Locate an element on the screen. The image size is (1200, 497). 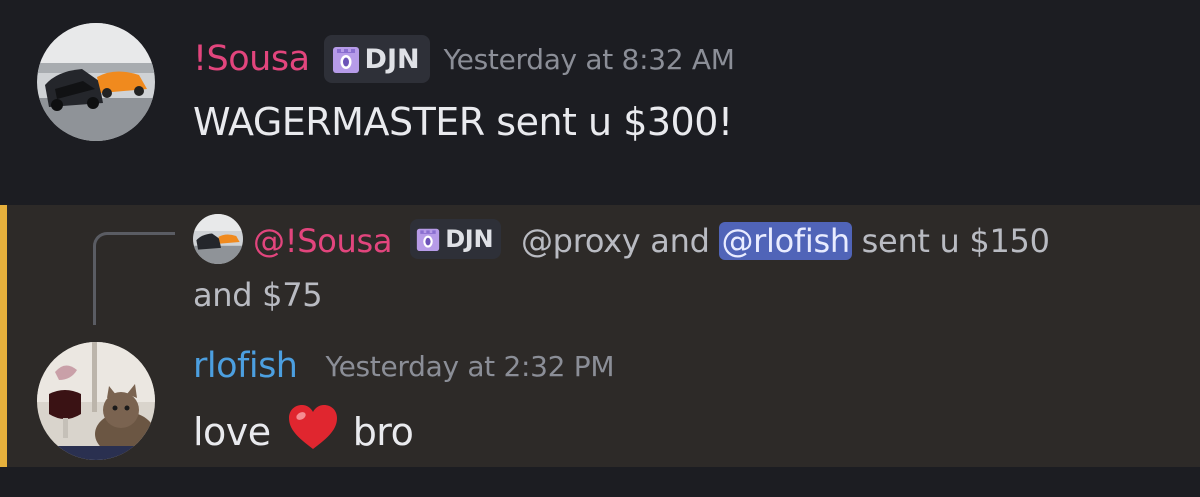
cars-avatar-icon is located at coordinates (96, 82).